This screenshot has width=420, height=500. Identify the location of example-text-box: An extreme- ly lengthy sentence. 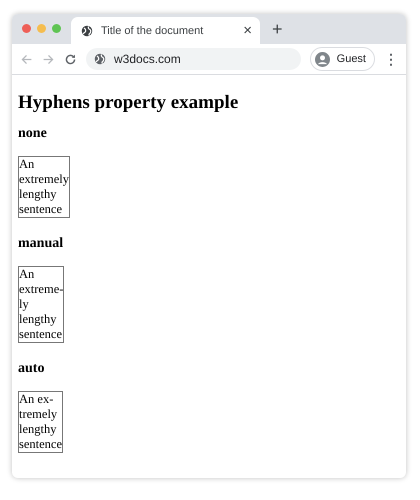
(41, 304).